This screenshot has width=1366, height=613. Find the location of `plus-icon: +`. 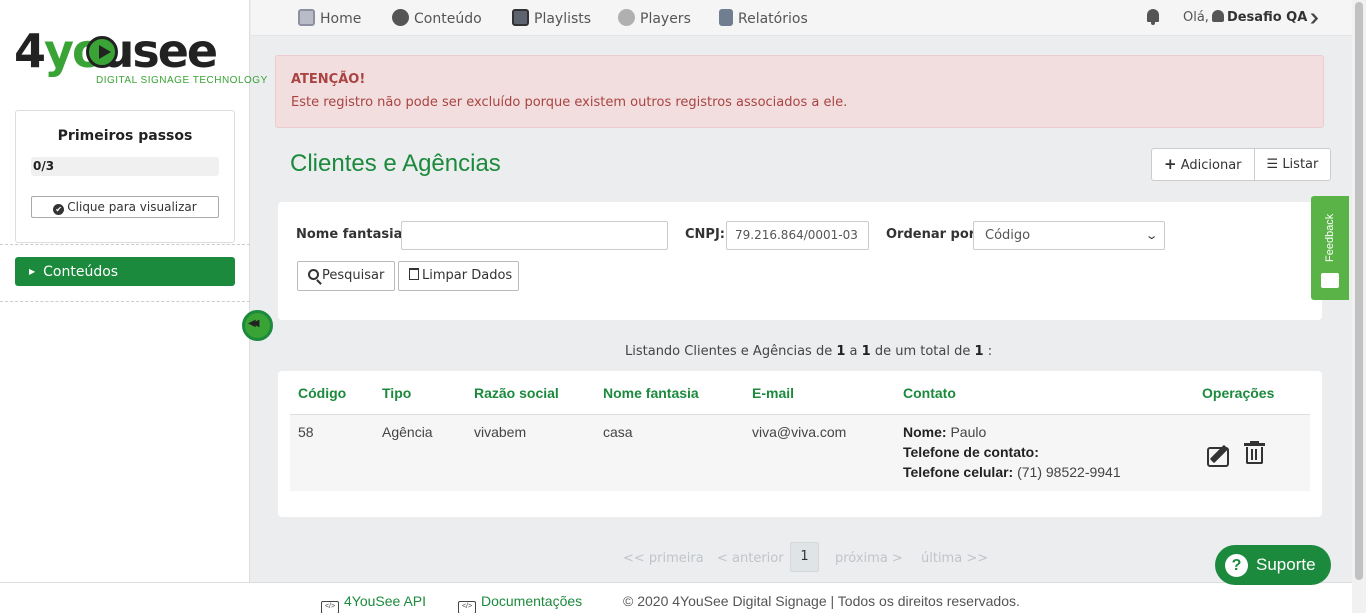

plus-icon: + is located at coordinates (1170, 164).